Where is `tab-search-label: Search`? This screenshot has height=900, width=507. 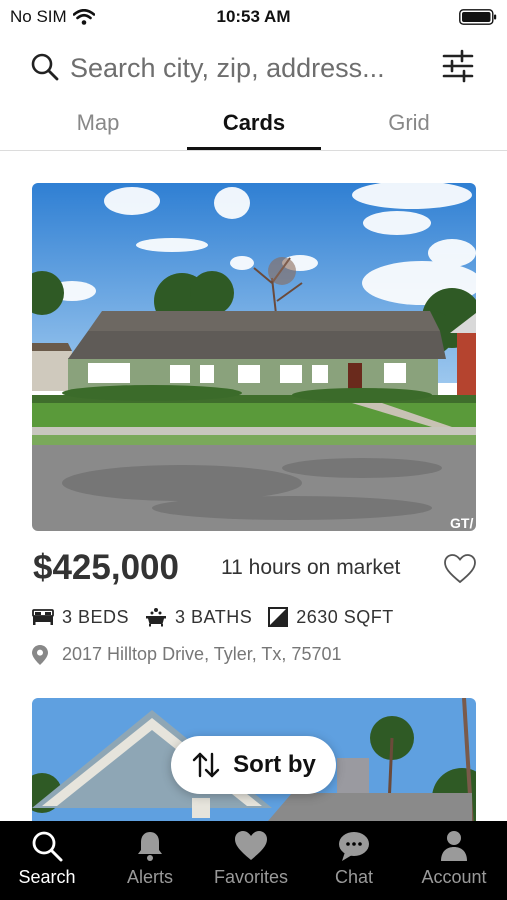 tab-search-label: Search is located at coordinates (47, 877).